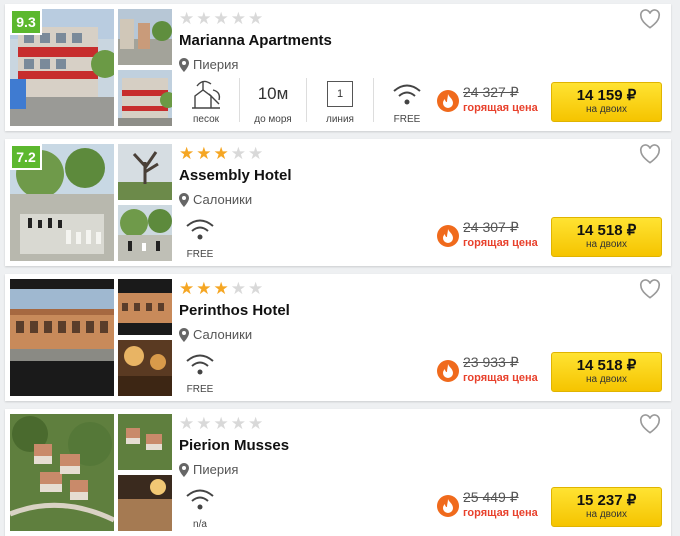 This screenshot has width=680, height=536. I want to click on amenities-row: n/a, so click(200, 506).